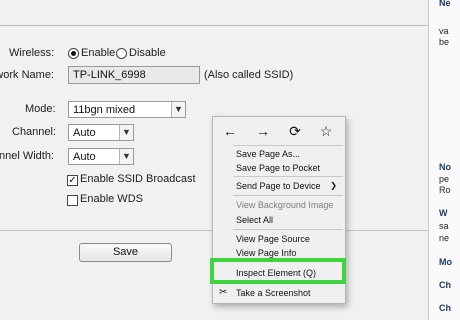 The height and width of the screenshot is (320, 460). What do you see at coordinates (273, 239) in the screenshot?
I see `menu-item-view-page-source: View Page Source` at bounding box center [273, 239].